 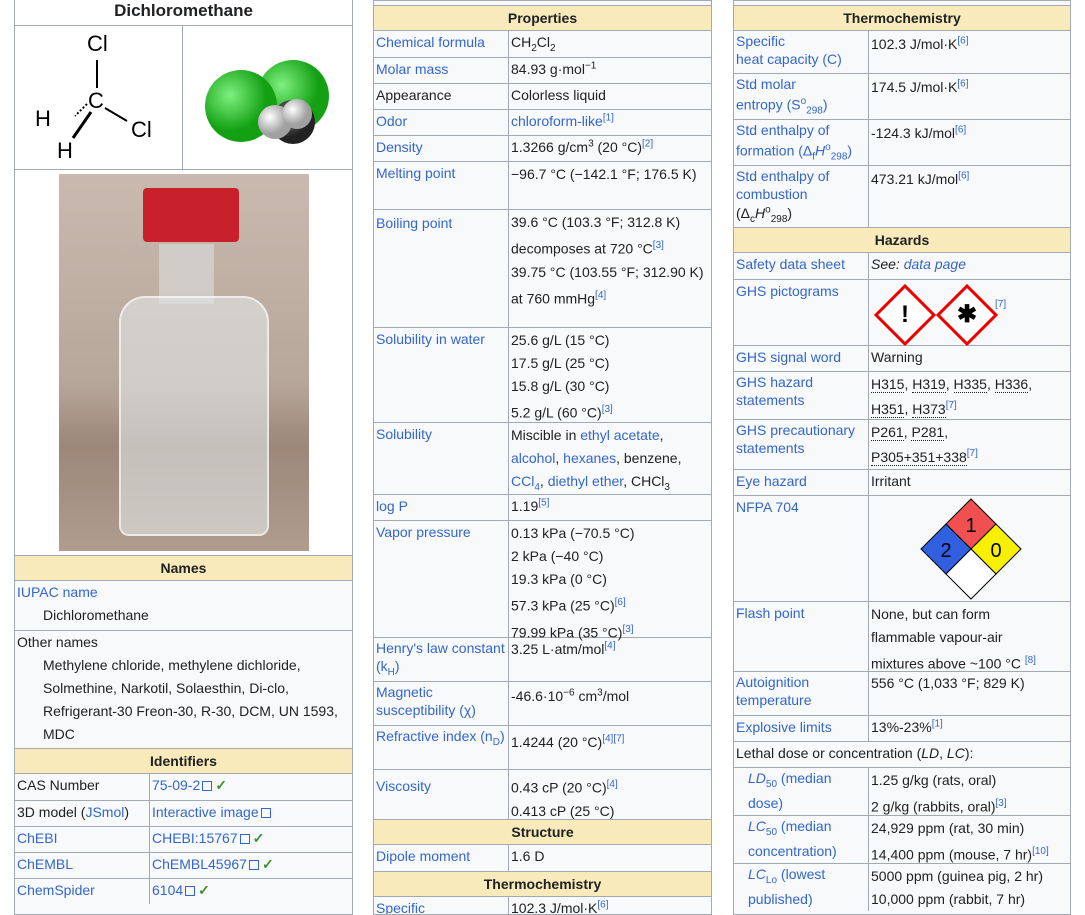 What do you see at coordinates (902, 482) in the screenshot?
I see `row-eye-hazard: Eye hazard Irritant` at bounding box center [902, 482].